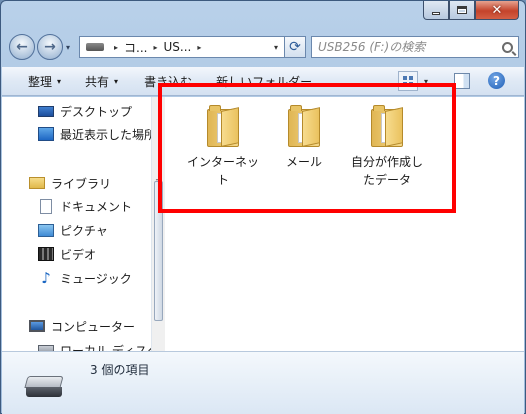  What do you see at coordinates (462, 81) in the screenshot?
I see `preview-pane-button` at bounding box center [462, 81].